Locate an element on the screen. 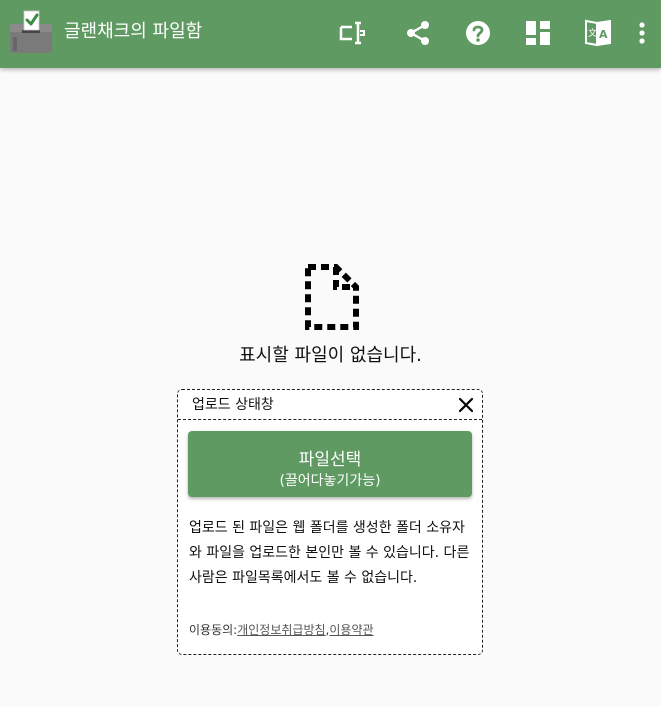  translate-button: 文 A is located at coordinates (598, 33).